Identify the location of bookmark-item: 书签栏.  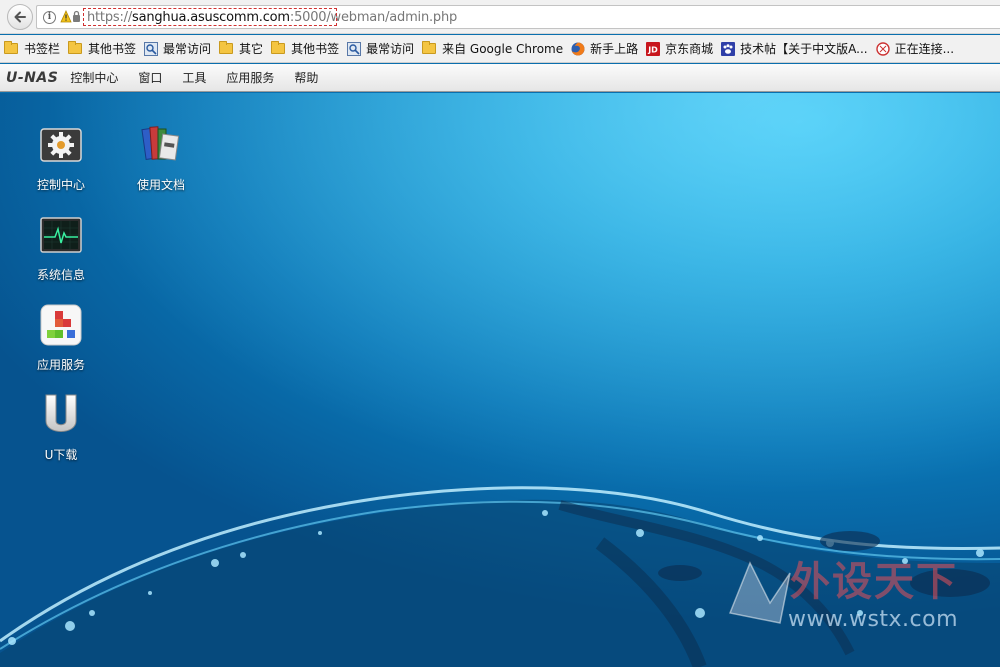
(32, 48).